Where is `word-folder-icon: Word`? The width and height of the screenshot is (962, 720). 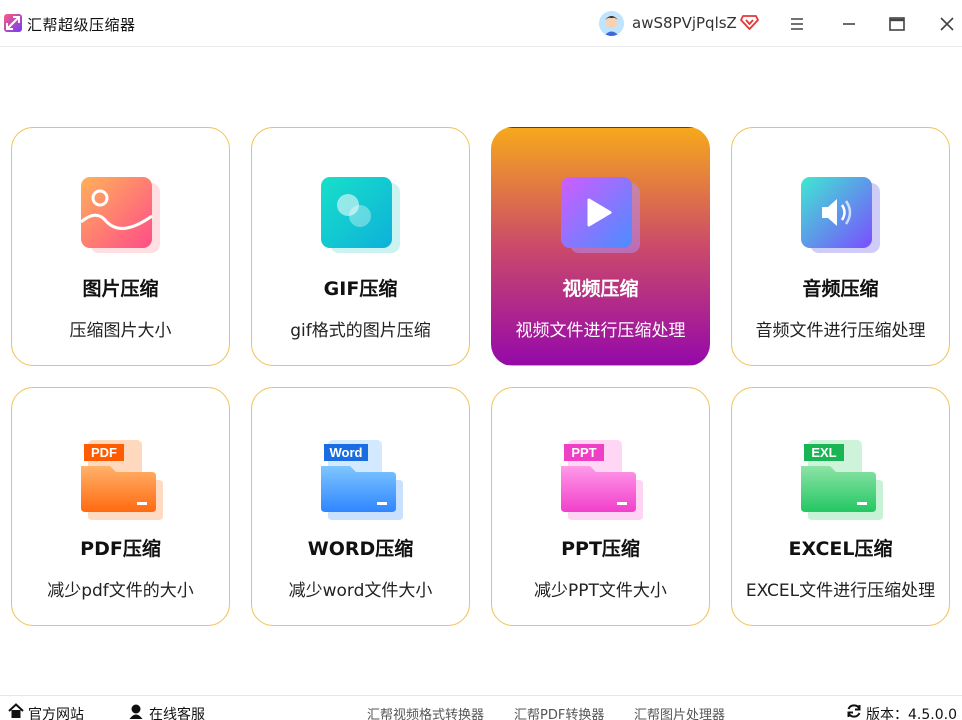
word-folder-icon: Word is located at coordinates (361, 479).